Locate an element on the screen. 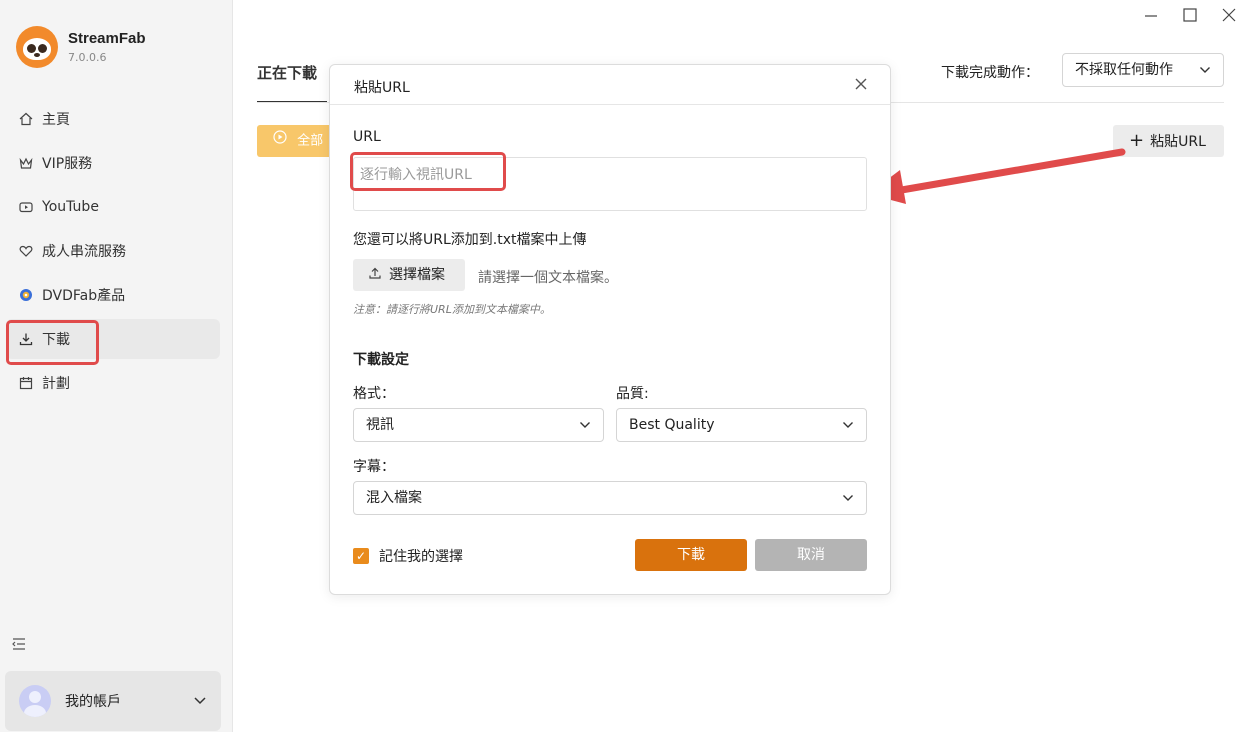 The width and height of the screenshot is (1243, 732). after-download-select: 不採取任何動作 is located at coordinates (1143, 70).